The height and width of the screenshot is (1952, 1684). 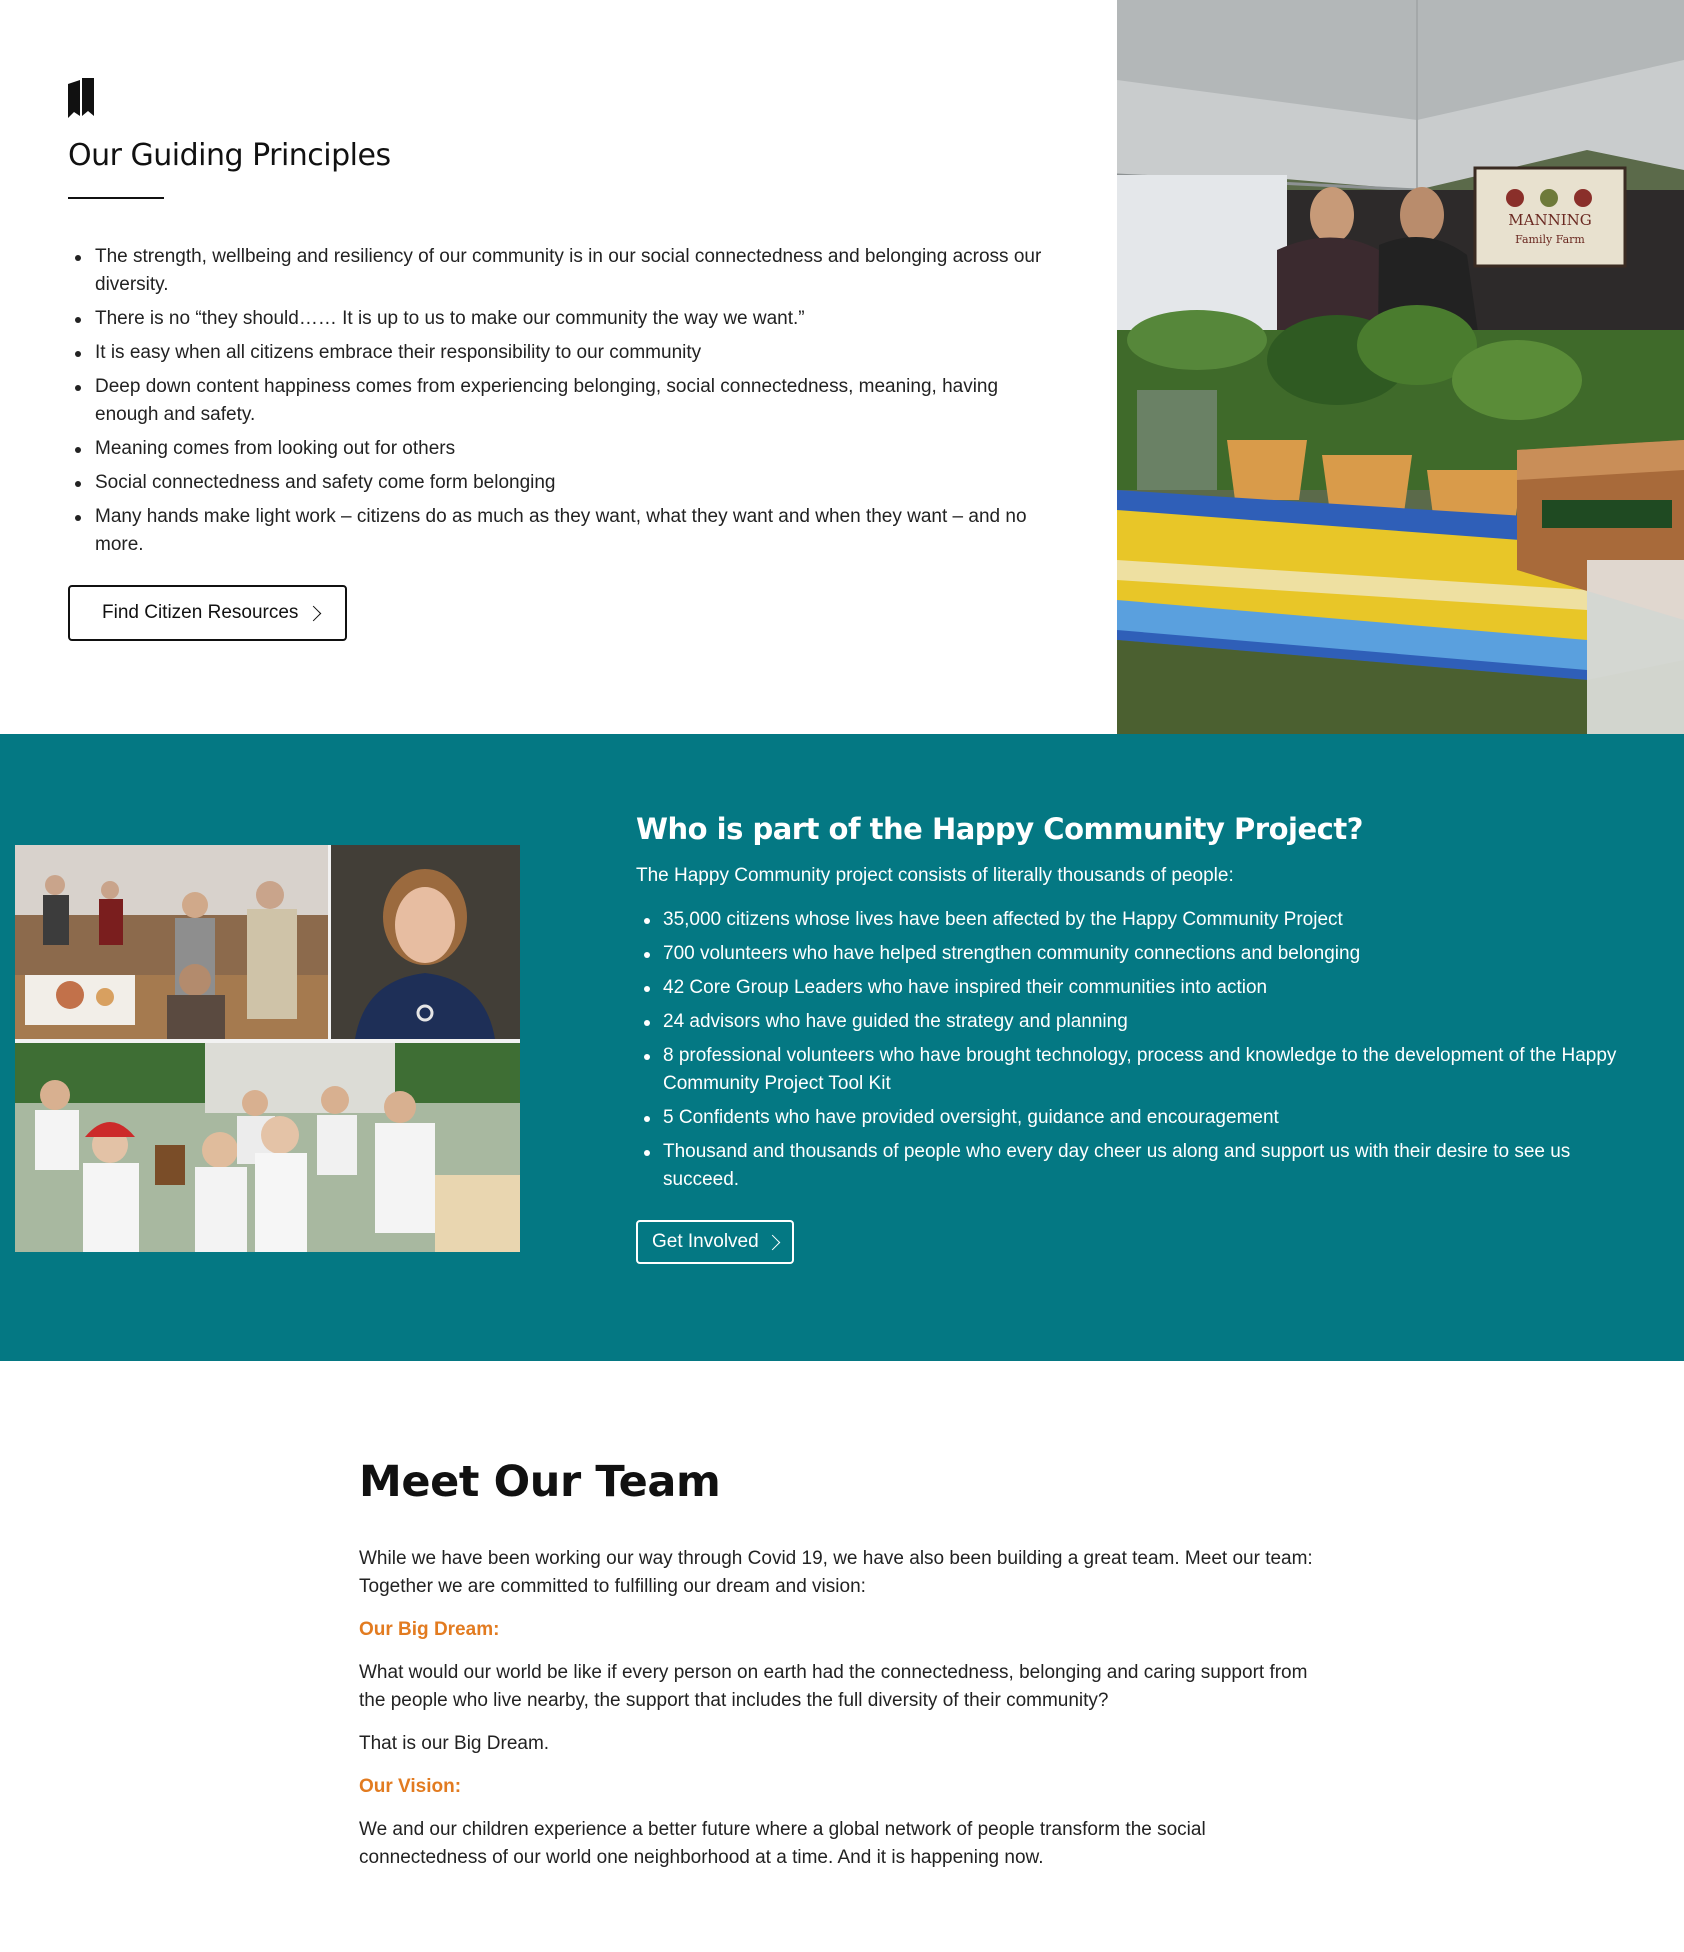 What do you see at coordinates (540, 1482) in the screenshot?
I see `team-title: Meet Our Team` at bounding box center [540, 1482].